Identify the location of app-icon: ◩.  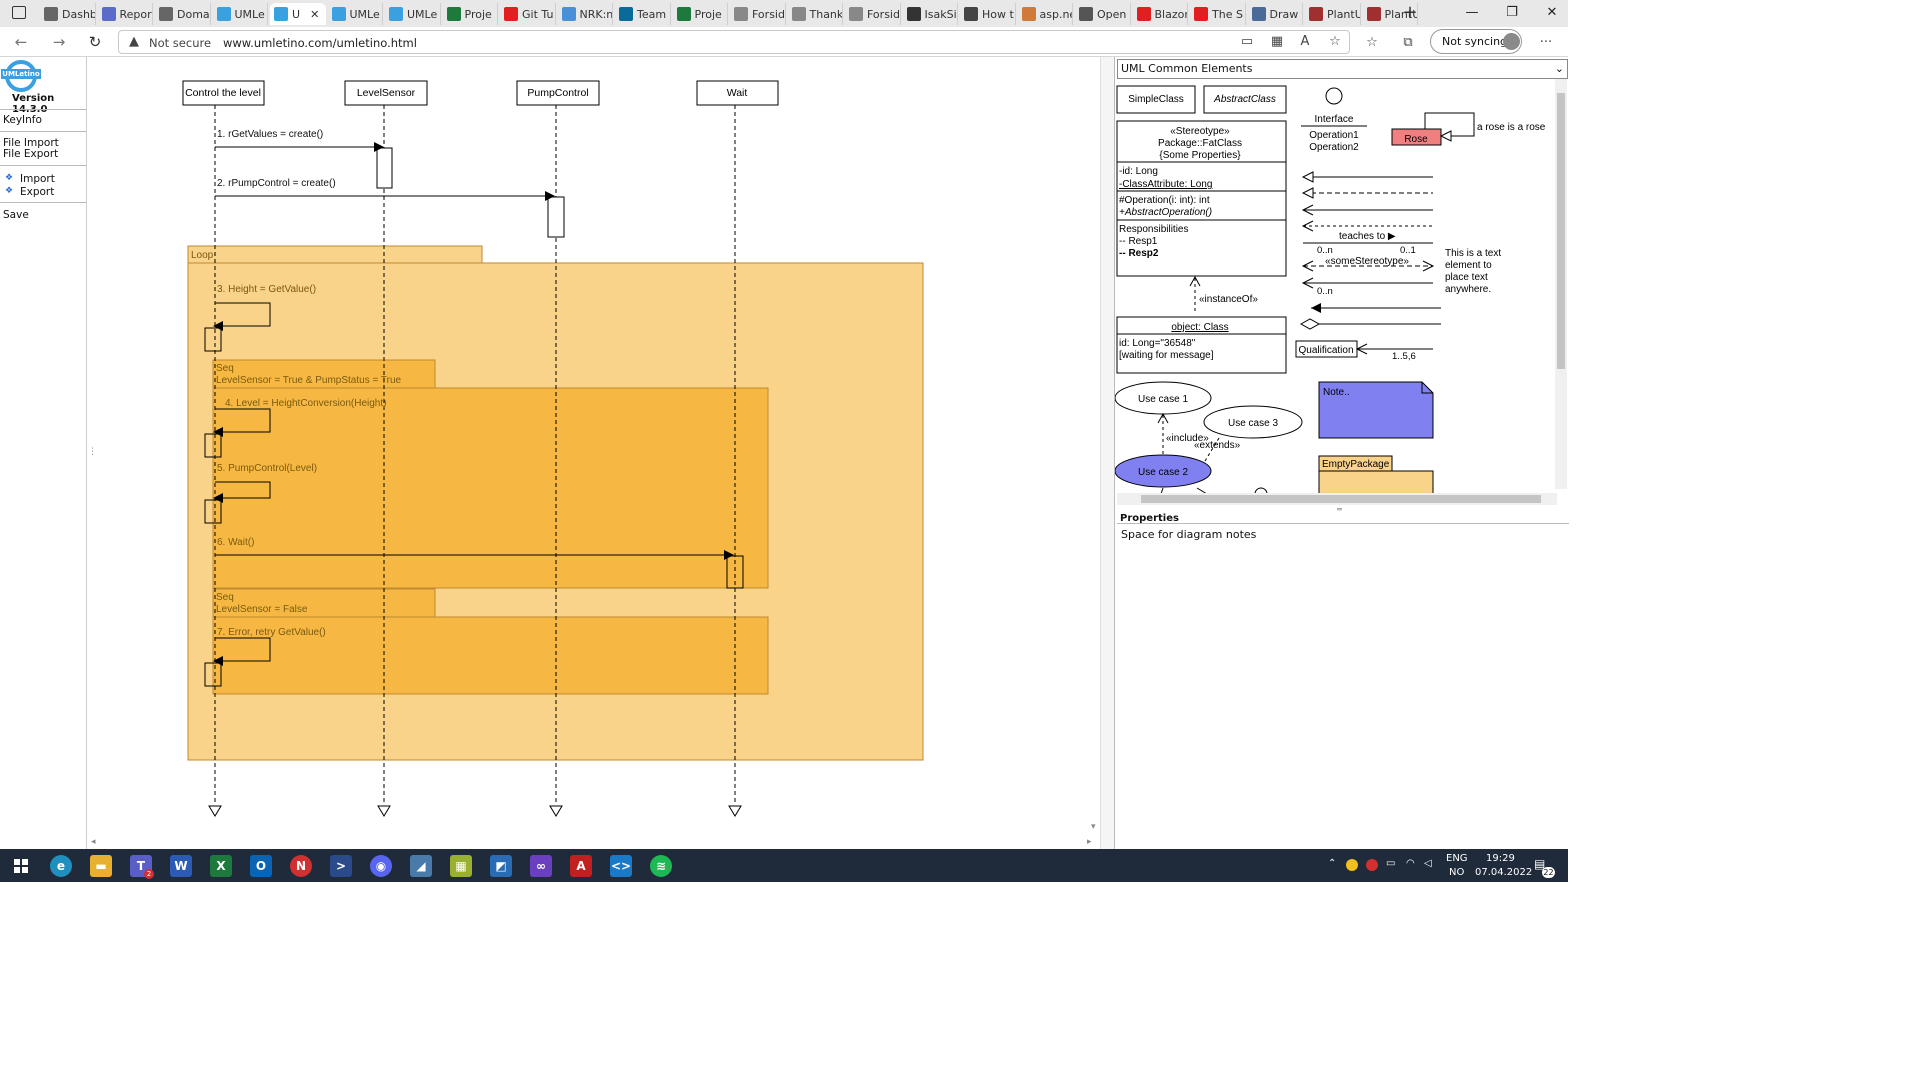
(501, 866).